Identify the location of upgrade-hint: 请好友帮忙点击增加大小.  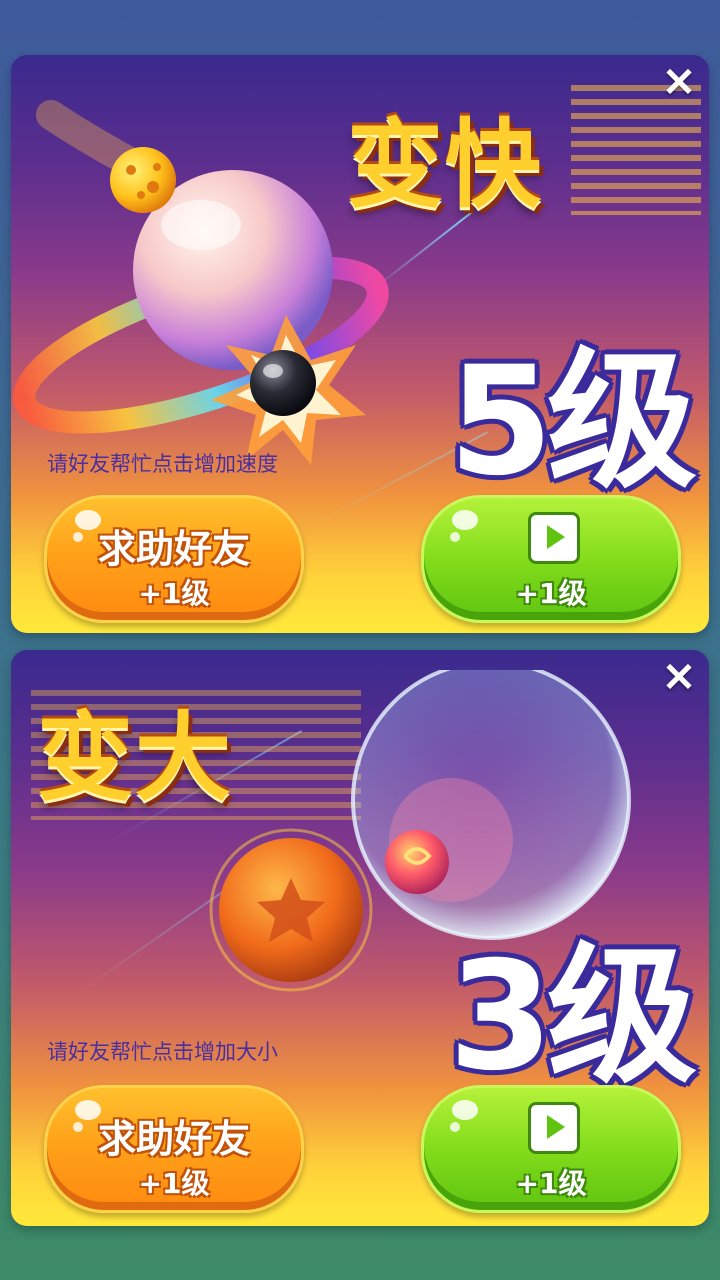
(162, 1052).